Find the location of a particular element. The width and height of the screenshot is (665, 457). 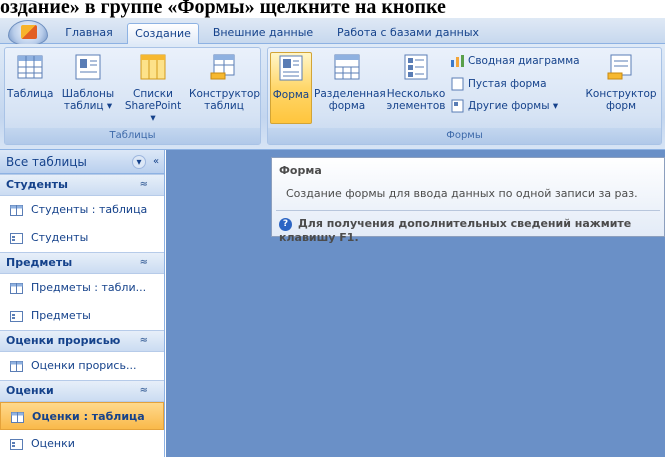

nav-item-label: Оценки : таблица is located at coordinates (88, 416).